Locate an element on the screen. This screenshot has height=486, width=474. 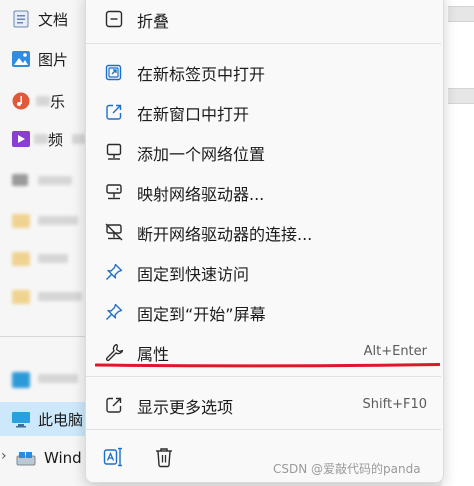
chevron-right-icon: › is located at coordinates (4, 456).